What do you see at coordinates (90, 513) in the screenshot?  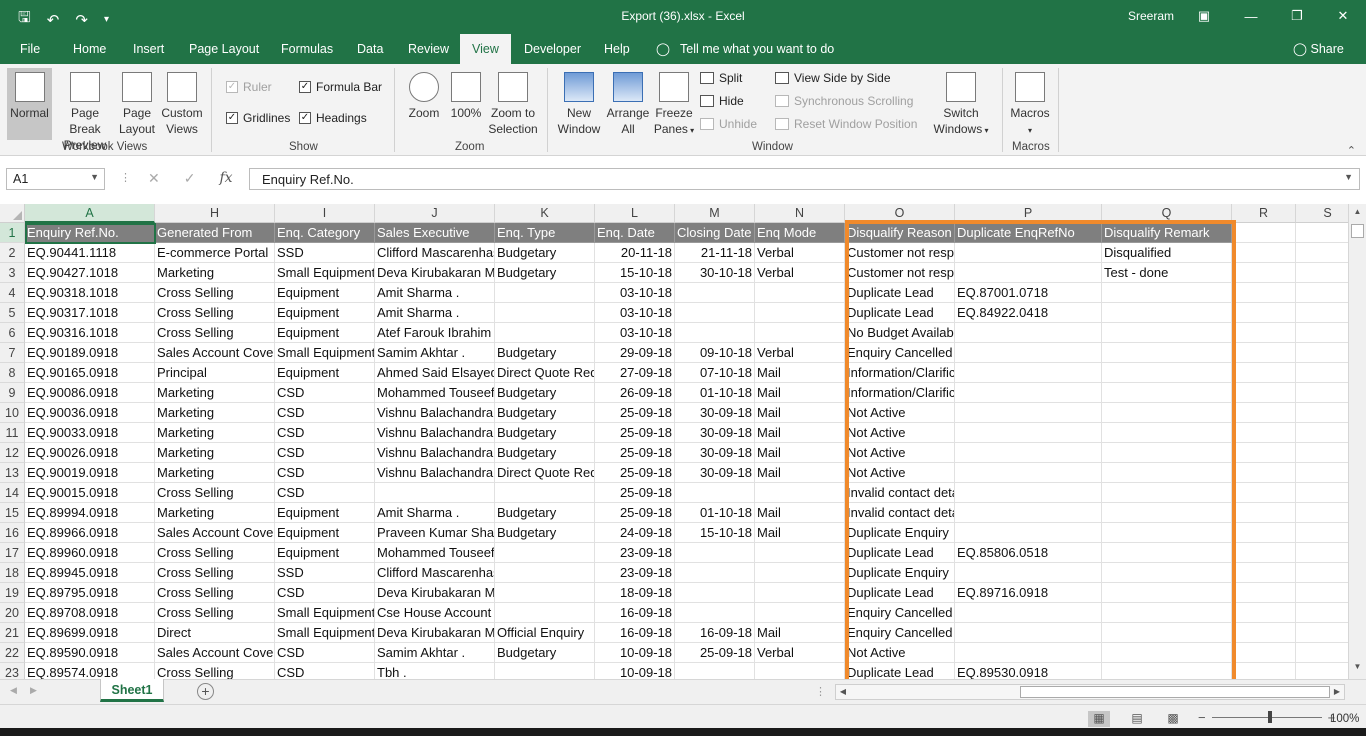 I see `table-cell: EQ.89994.0918` at bounding box center [90, 513].